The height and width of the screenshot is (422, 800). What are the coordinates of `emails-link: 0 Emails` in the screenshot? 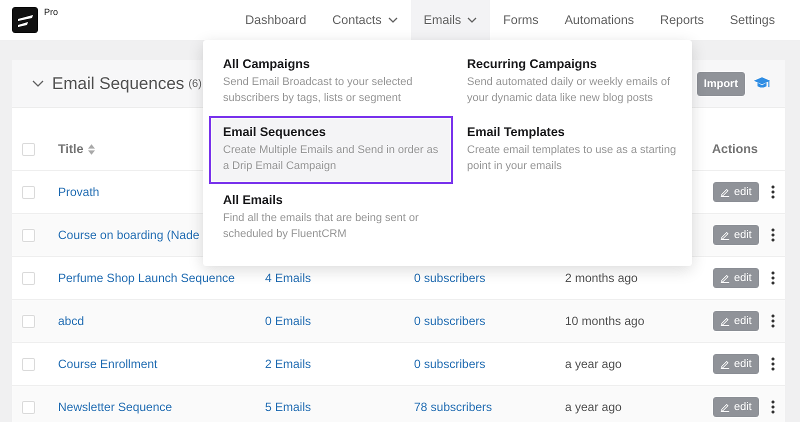 It's located at (288, 321).